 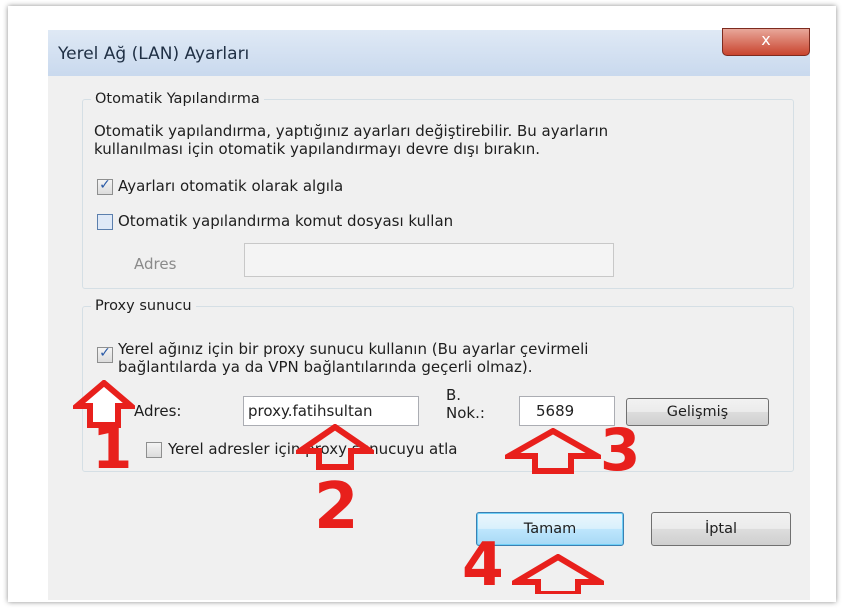 What do you see at coordinates (154, 450) in the screenshot?
I see `bypass-local-checkbox` at bounding box center [154, 450].